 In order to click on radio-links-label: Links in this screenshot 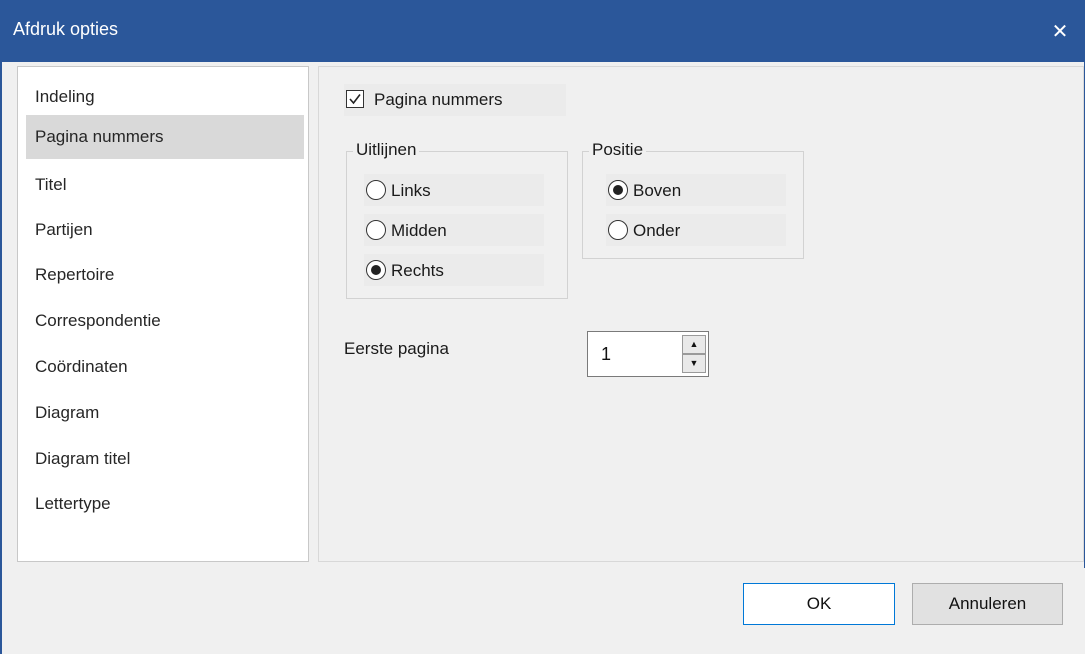, I will do `click(411, 190)`.